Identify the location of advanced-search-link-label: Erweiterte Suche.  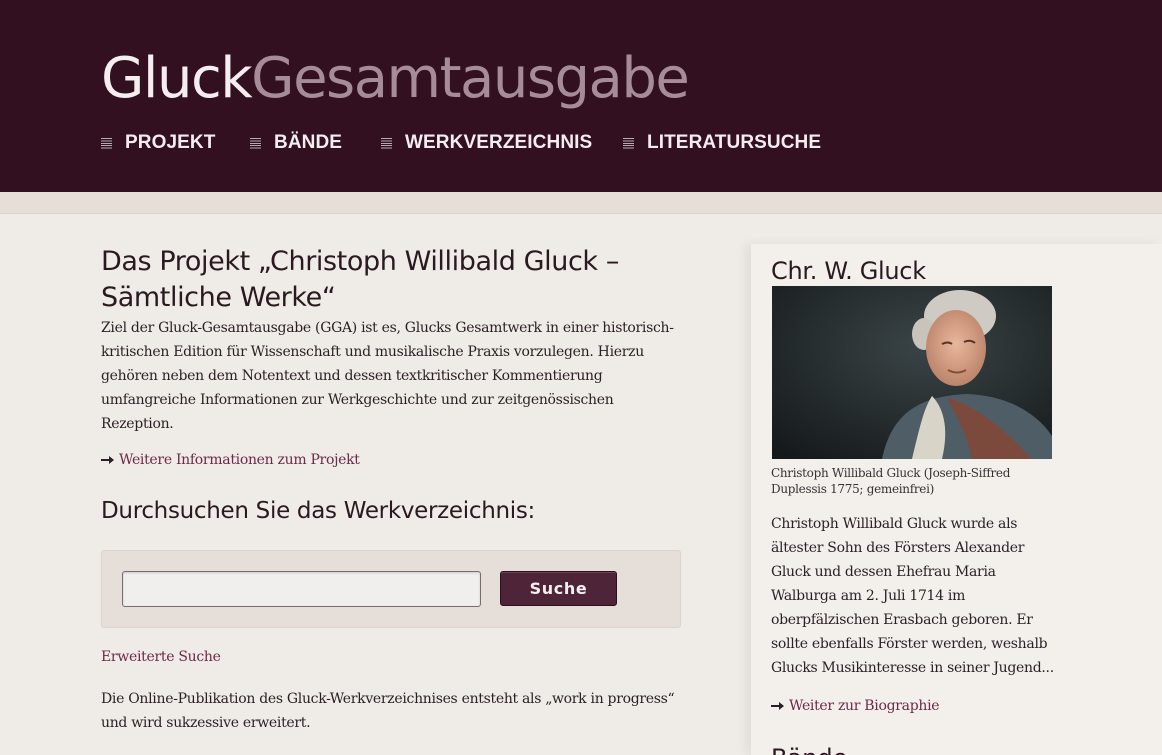
(161, 657).